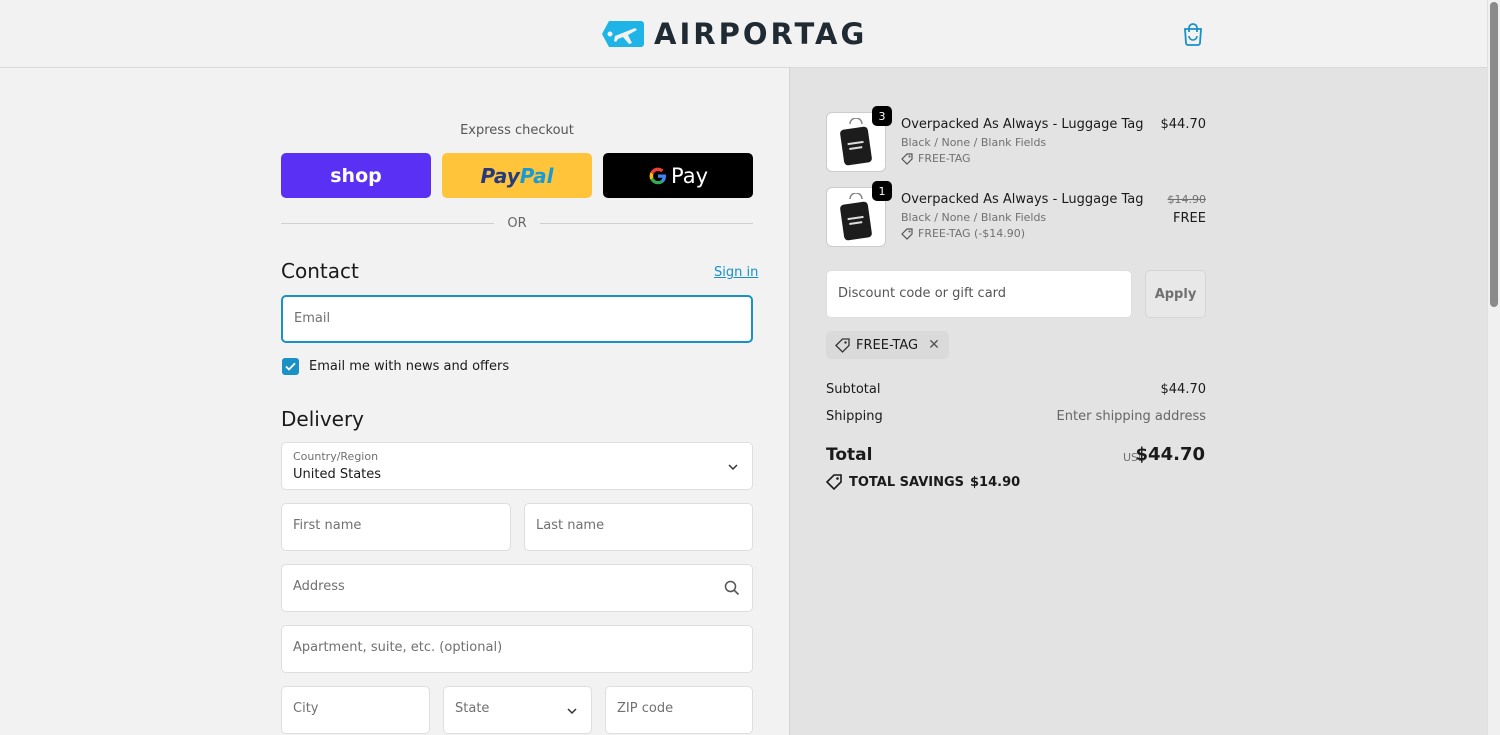 The image size is (1500, 735). I want to click on sign-in-link: Sign in, so click(736, 272).